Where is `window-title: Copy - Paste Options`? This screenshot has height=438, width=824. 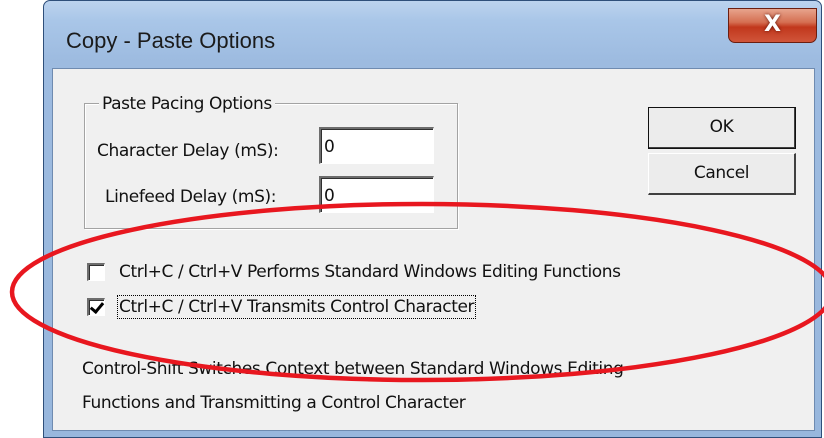
window-title: Copy - Paste Options is located at coordinates (171, 40).